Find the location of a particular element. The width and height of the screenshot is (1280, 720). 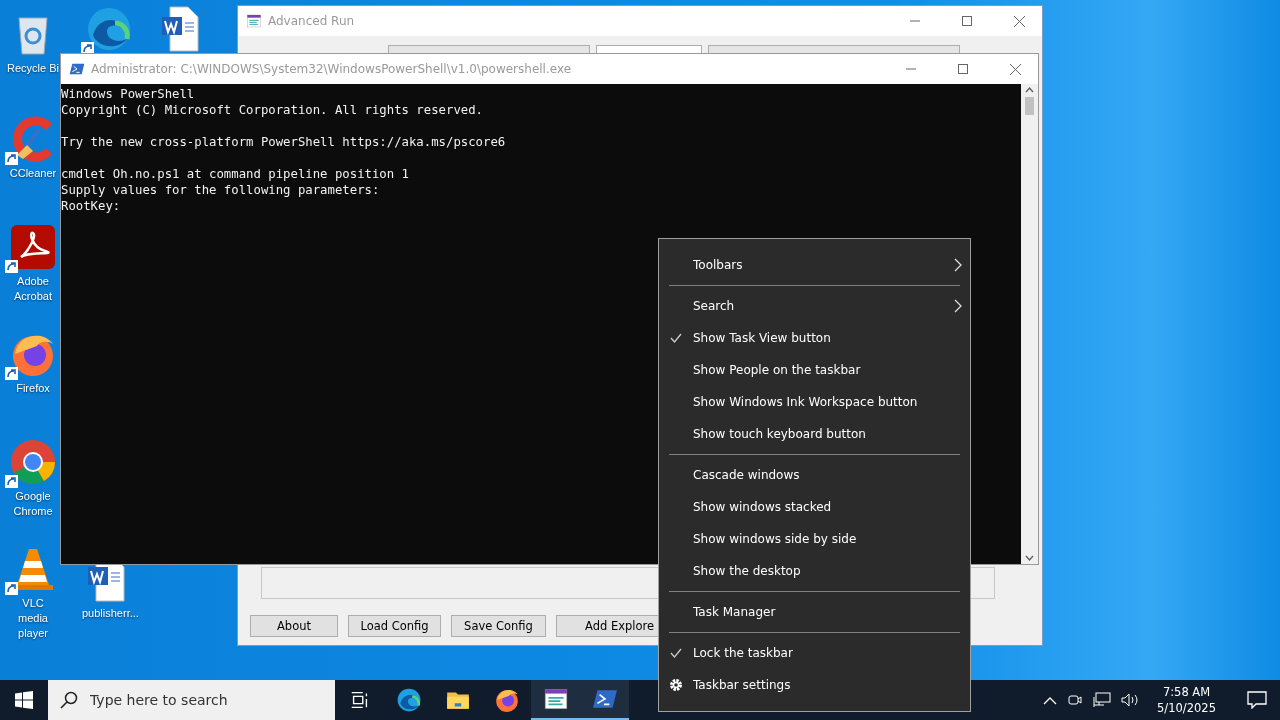

console-line: Copyright (C) Microsoft Corporation. All rights reserved. is located at coordinates (272, 110).